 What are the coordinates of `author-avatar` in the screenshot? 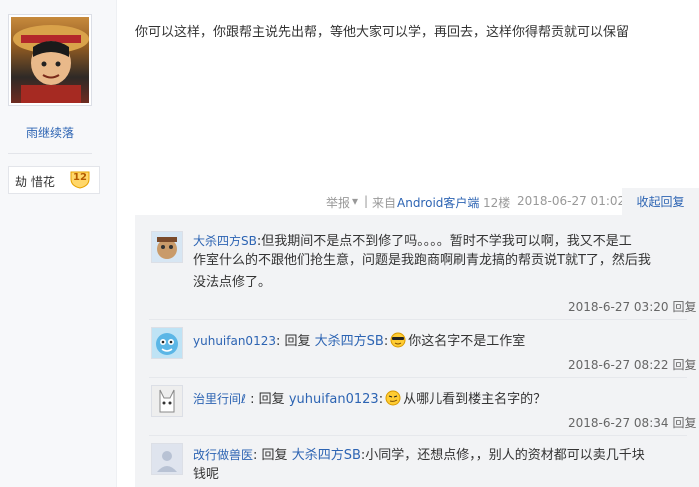 It's located at (50, 60).